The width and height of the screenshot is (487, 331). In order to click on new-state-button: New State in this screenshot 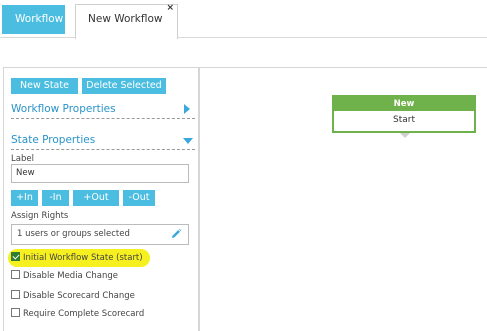, I will do `click(44, 86)`.